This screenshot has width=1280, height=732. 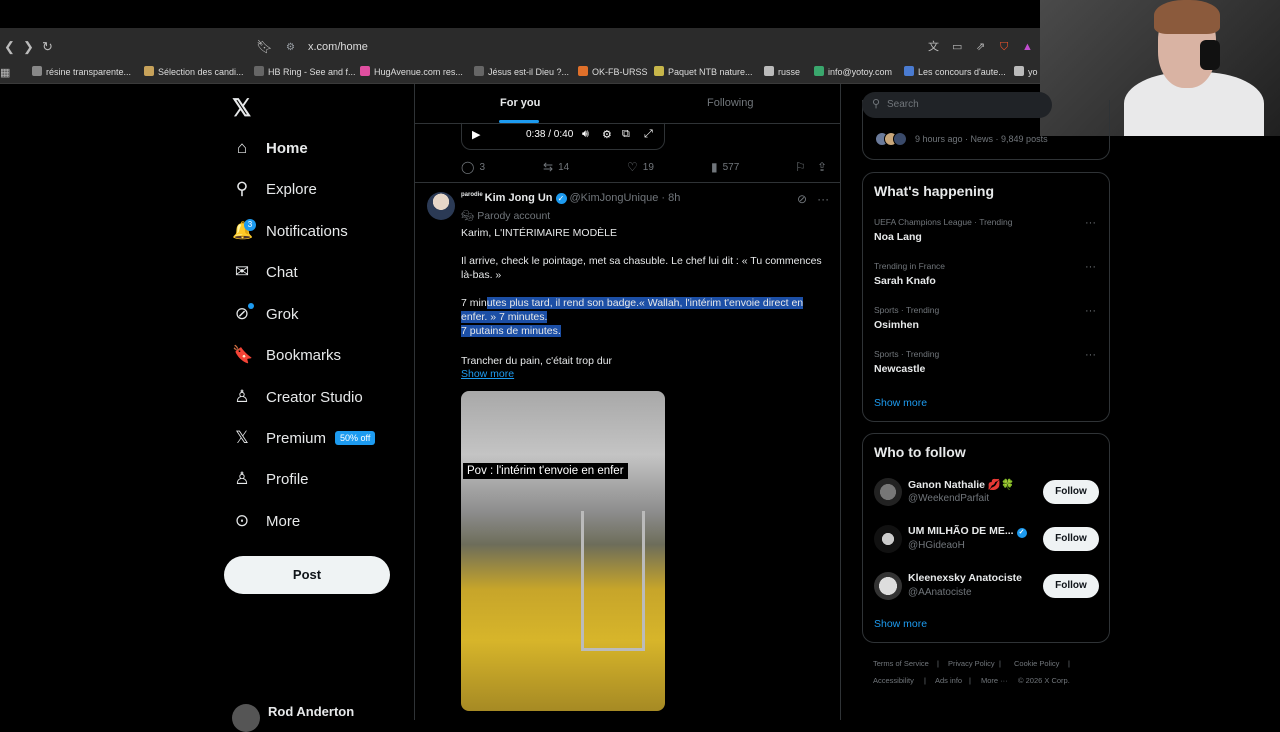 I want to click on nav-item-home: ⌂ Home, so click(x=270, y=148).